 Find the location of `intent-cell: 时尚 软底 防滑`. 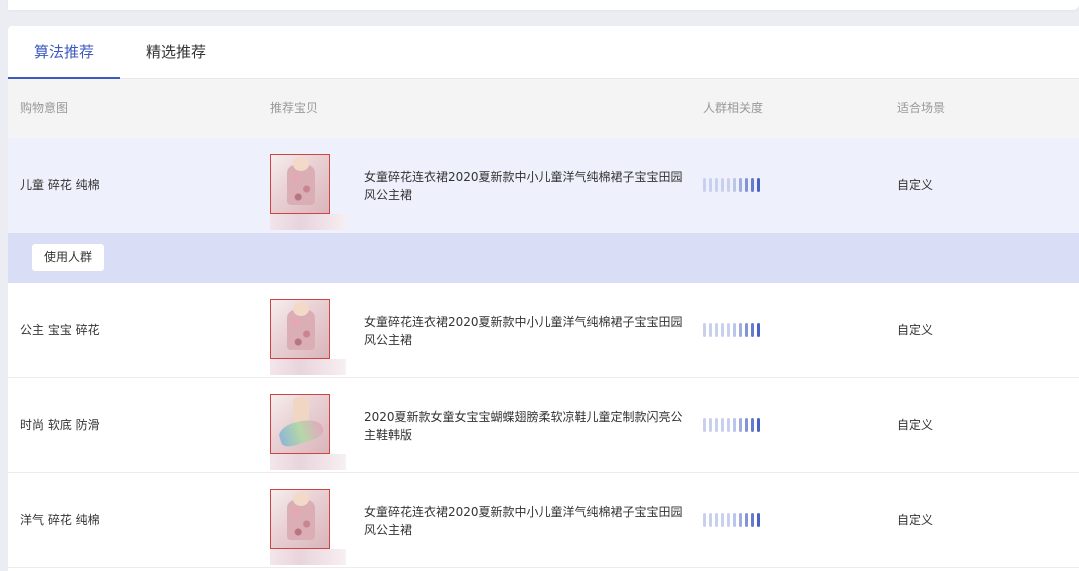

intent-cell: 时尚 软底 防滑 is located at coordinates (60, 425).